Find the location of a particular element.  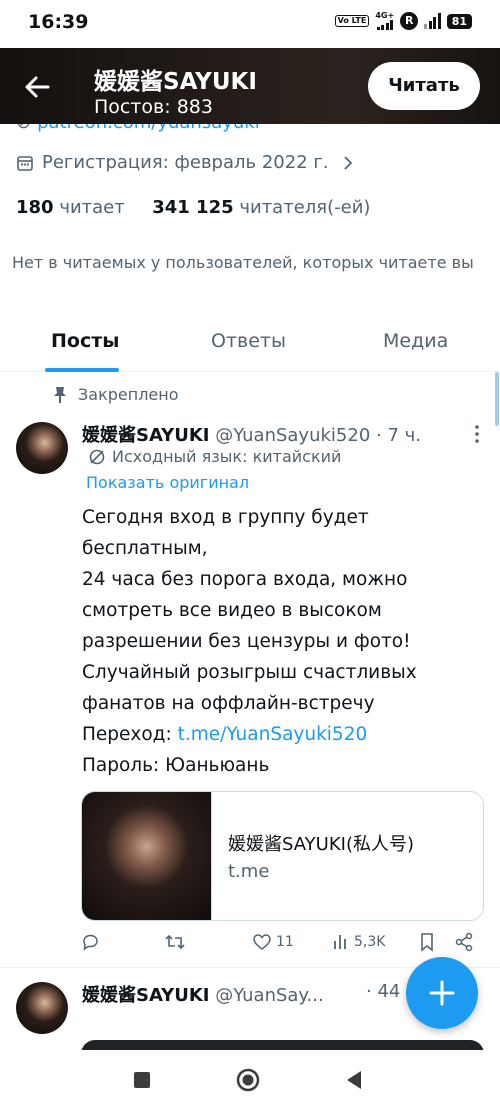

tweet-time: · 44 is located at coordinates (383, 991).